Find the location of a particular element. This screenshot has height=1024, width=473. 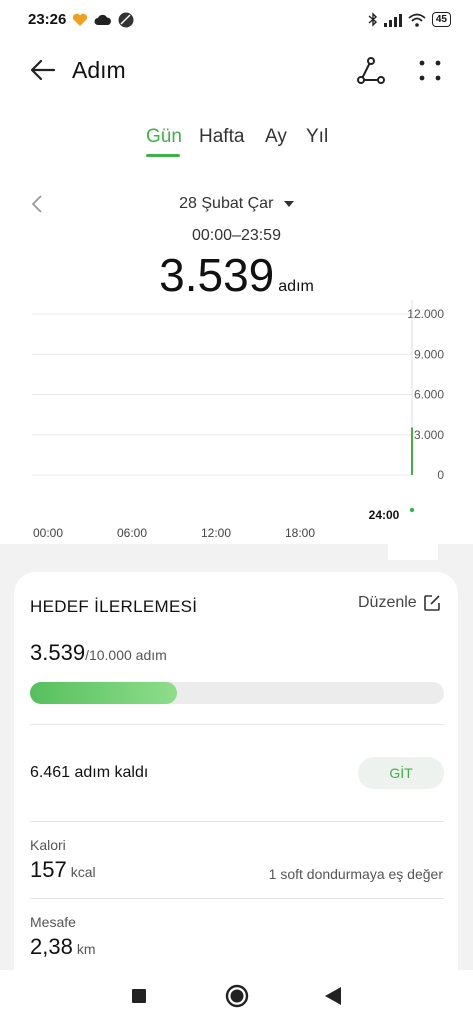

goal-current: 3.539 is located at coordinates (58, 652).